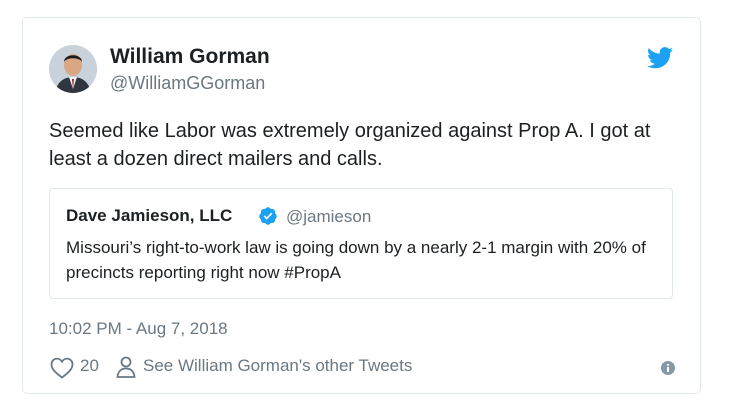  Describe the element at coordinates (89, 366) in the screenshot. I see `like-count: 20` at that location.